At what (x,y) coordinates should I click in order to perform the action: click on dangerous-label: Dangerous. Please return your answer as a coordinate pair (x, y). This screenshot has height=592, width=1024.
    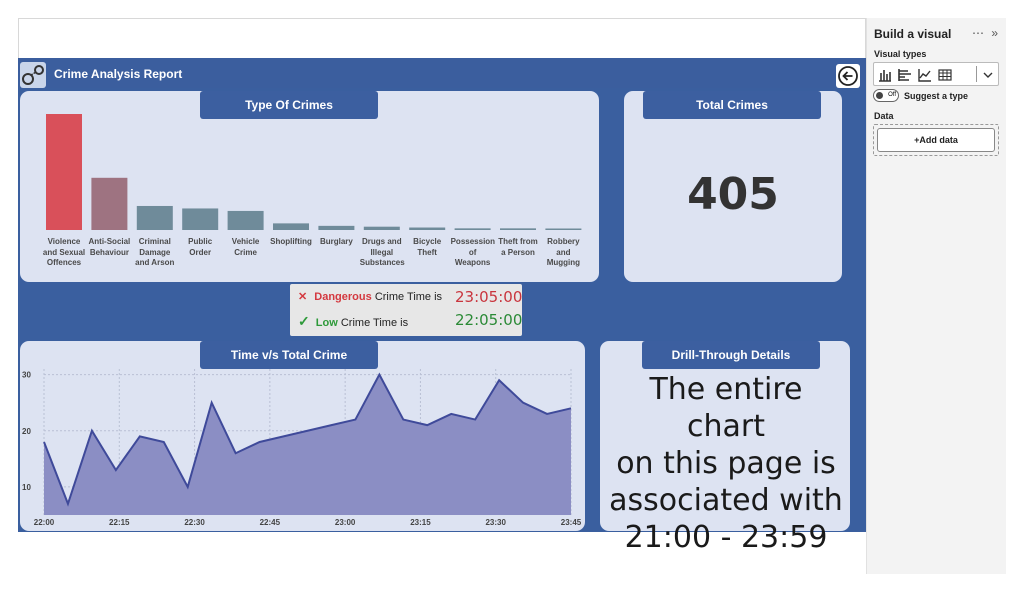
    Looking at the image, I should click on (343, 297).